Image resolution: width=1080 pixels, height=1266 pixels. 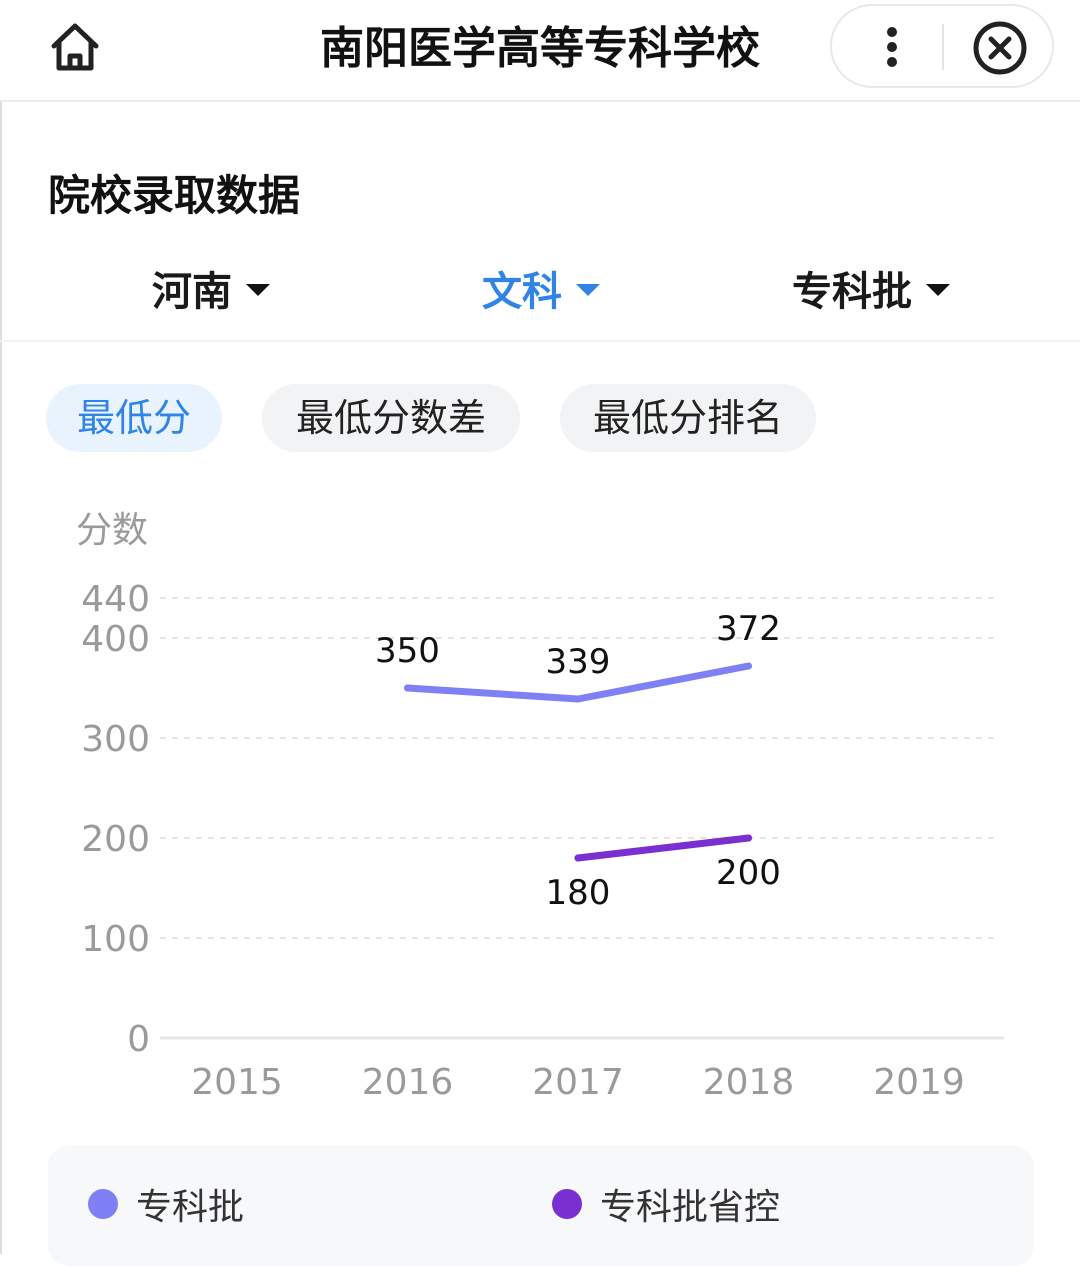 I want to click on province-filter-label: 河南, so click(x=192, y=292).